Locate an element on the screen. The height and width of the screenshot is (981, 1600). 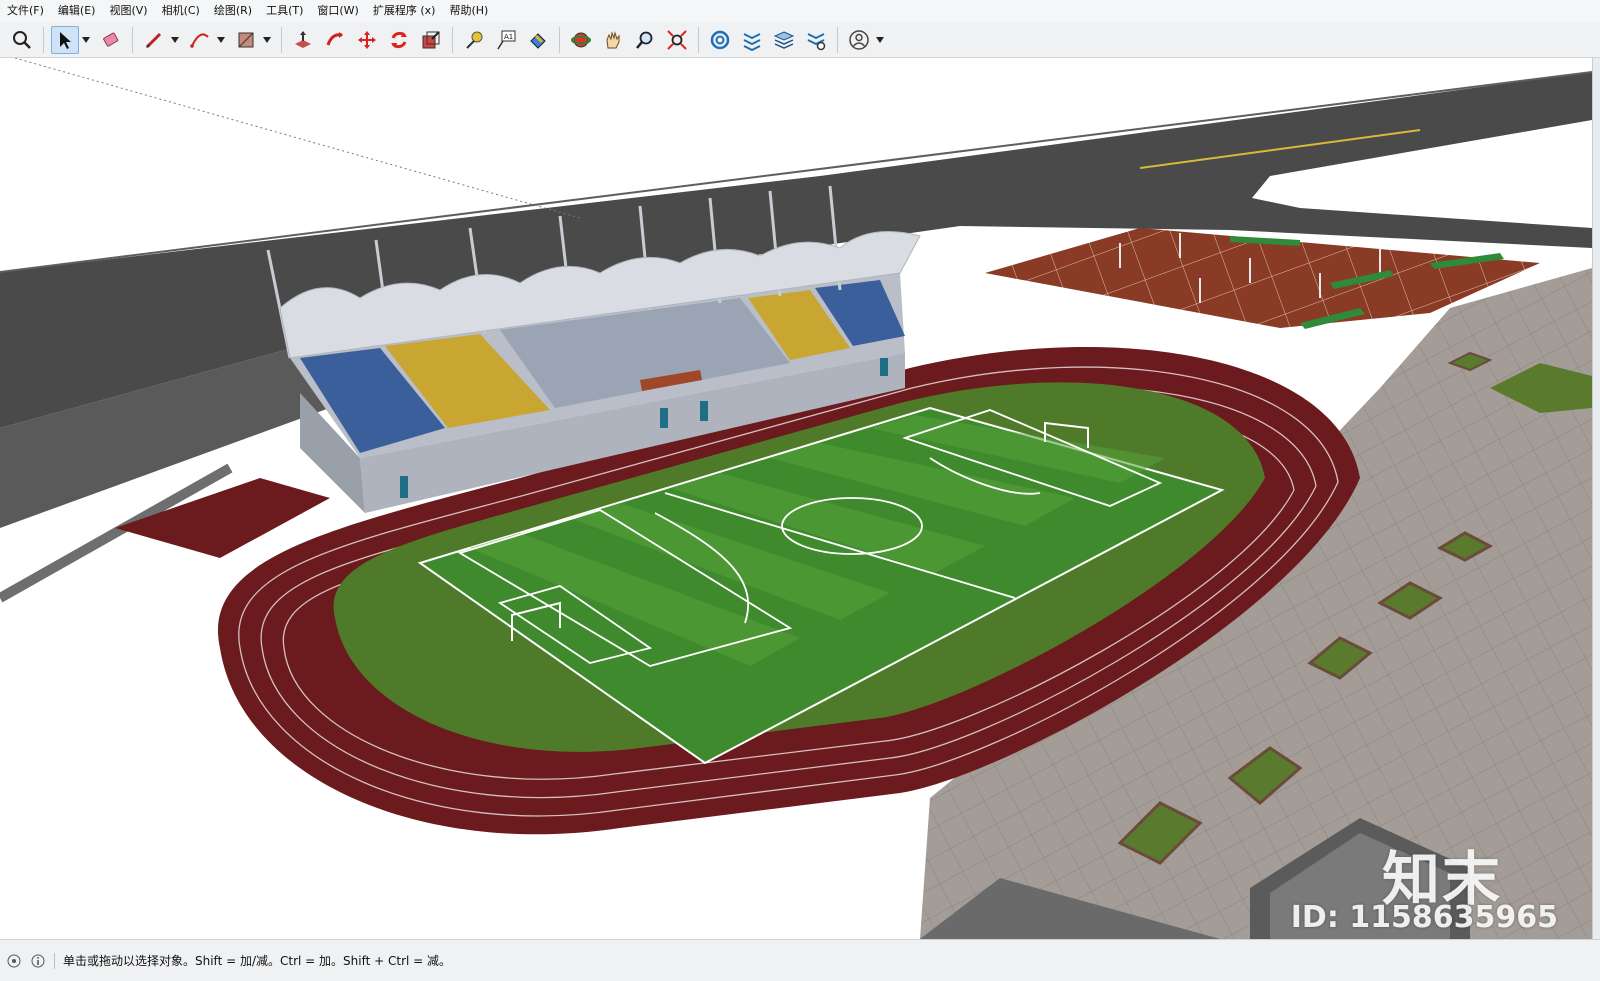
zoom-extents-icon is located at coordinates (677, 40).